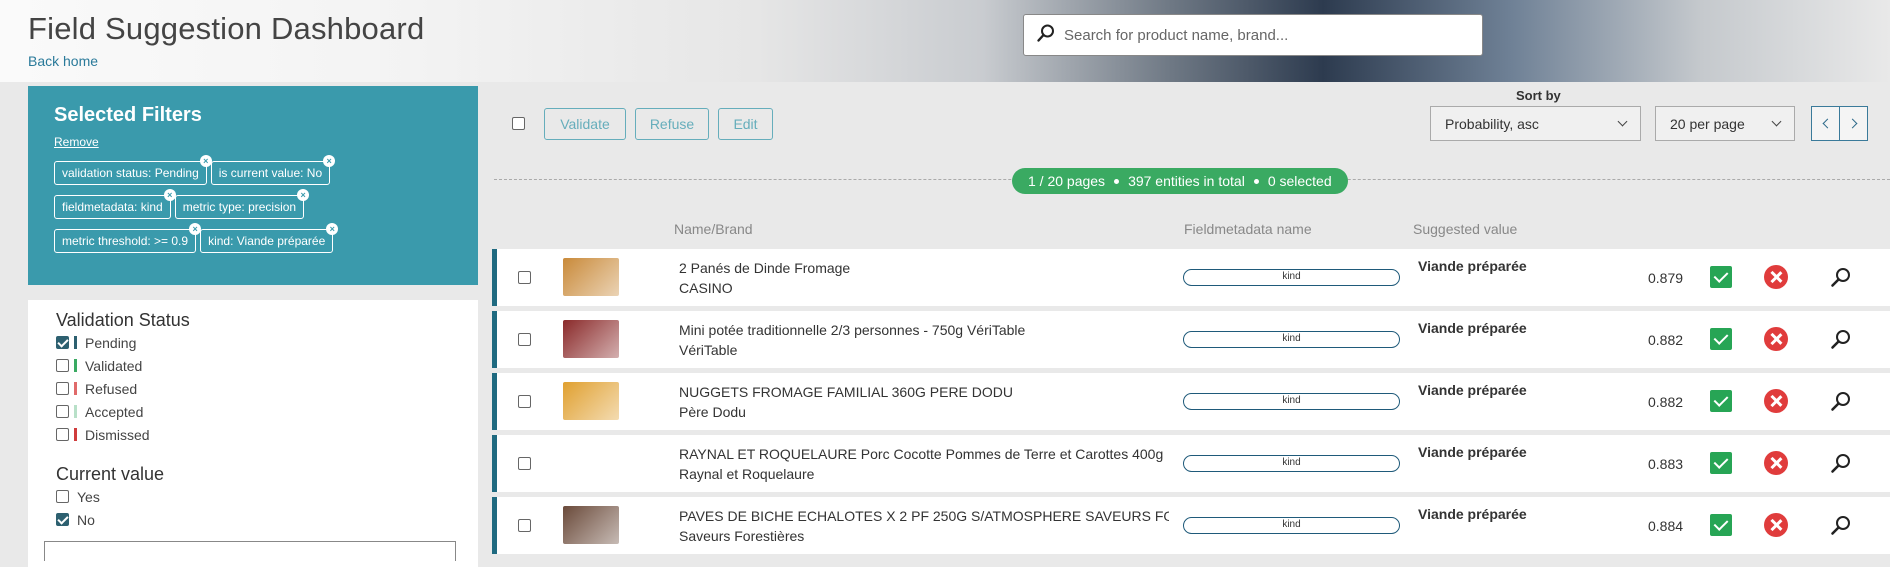 The width and height of the screenshot is (1890, 567). Describe the element at coordinates (1535, 123) in the screenshot. I see `sort-select: Probability, asc` at that location.